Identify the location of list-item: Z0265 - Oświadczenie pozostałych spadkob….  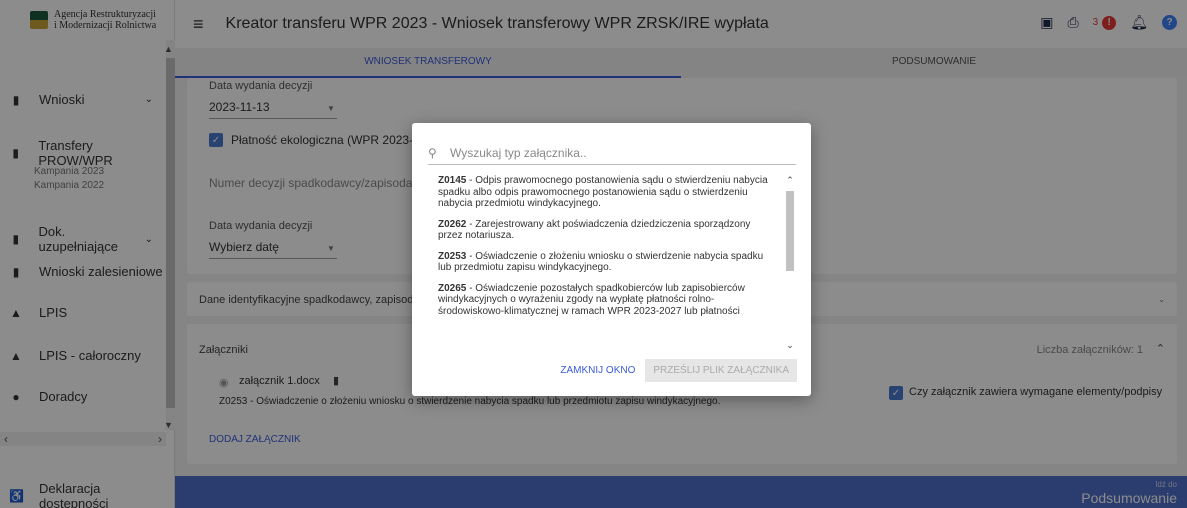
(618, 300).